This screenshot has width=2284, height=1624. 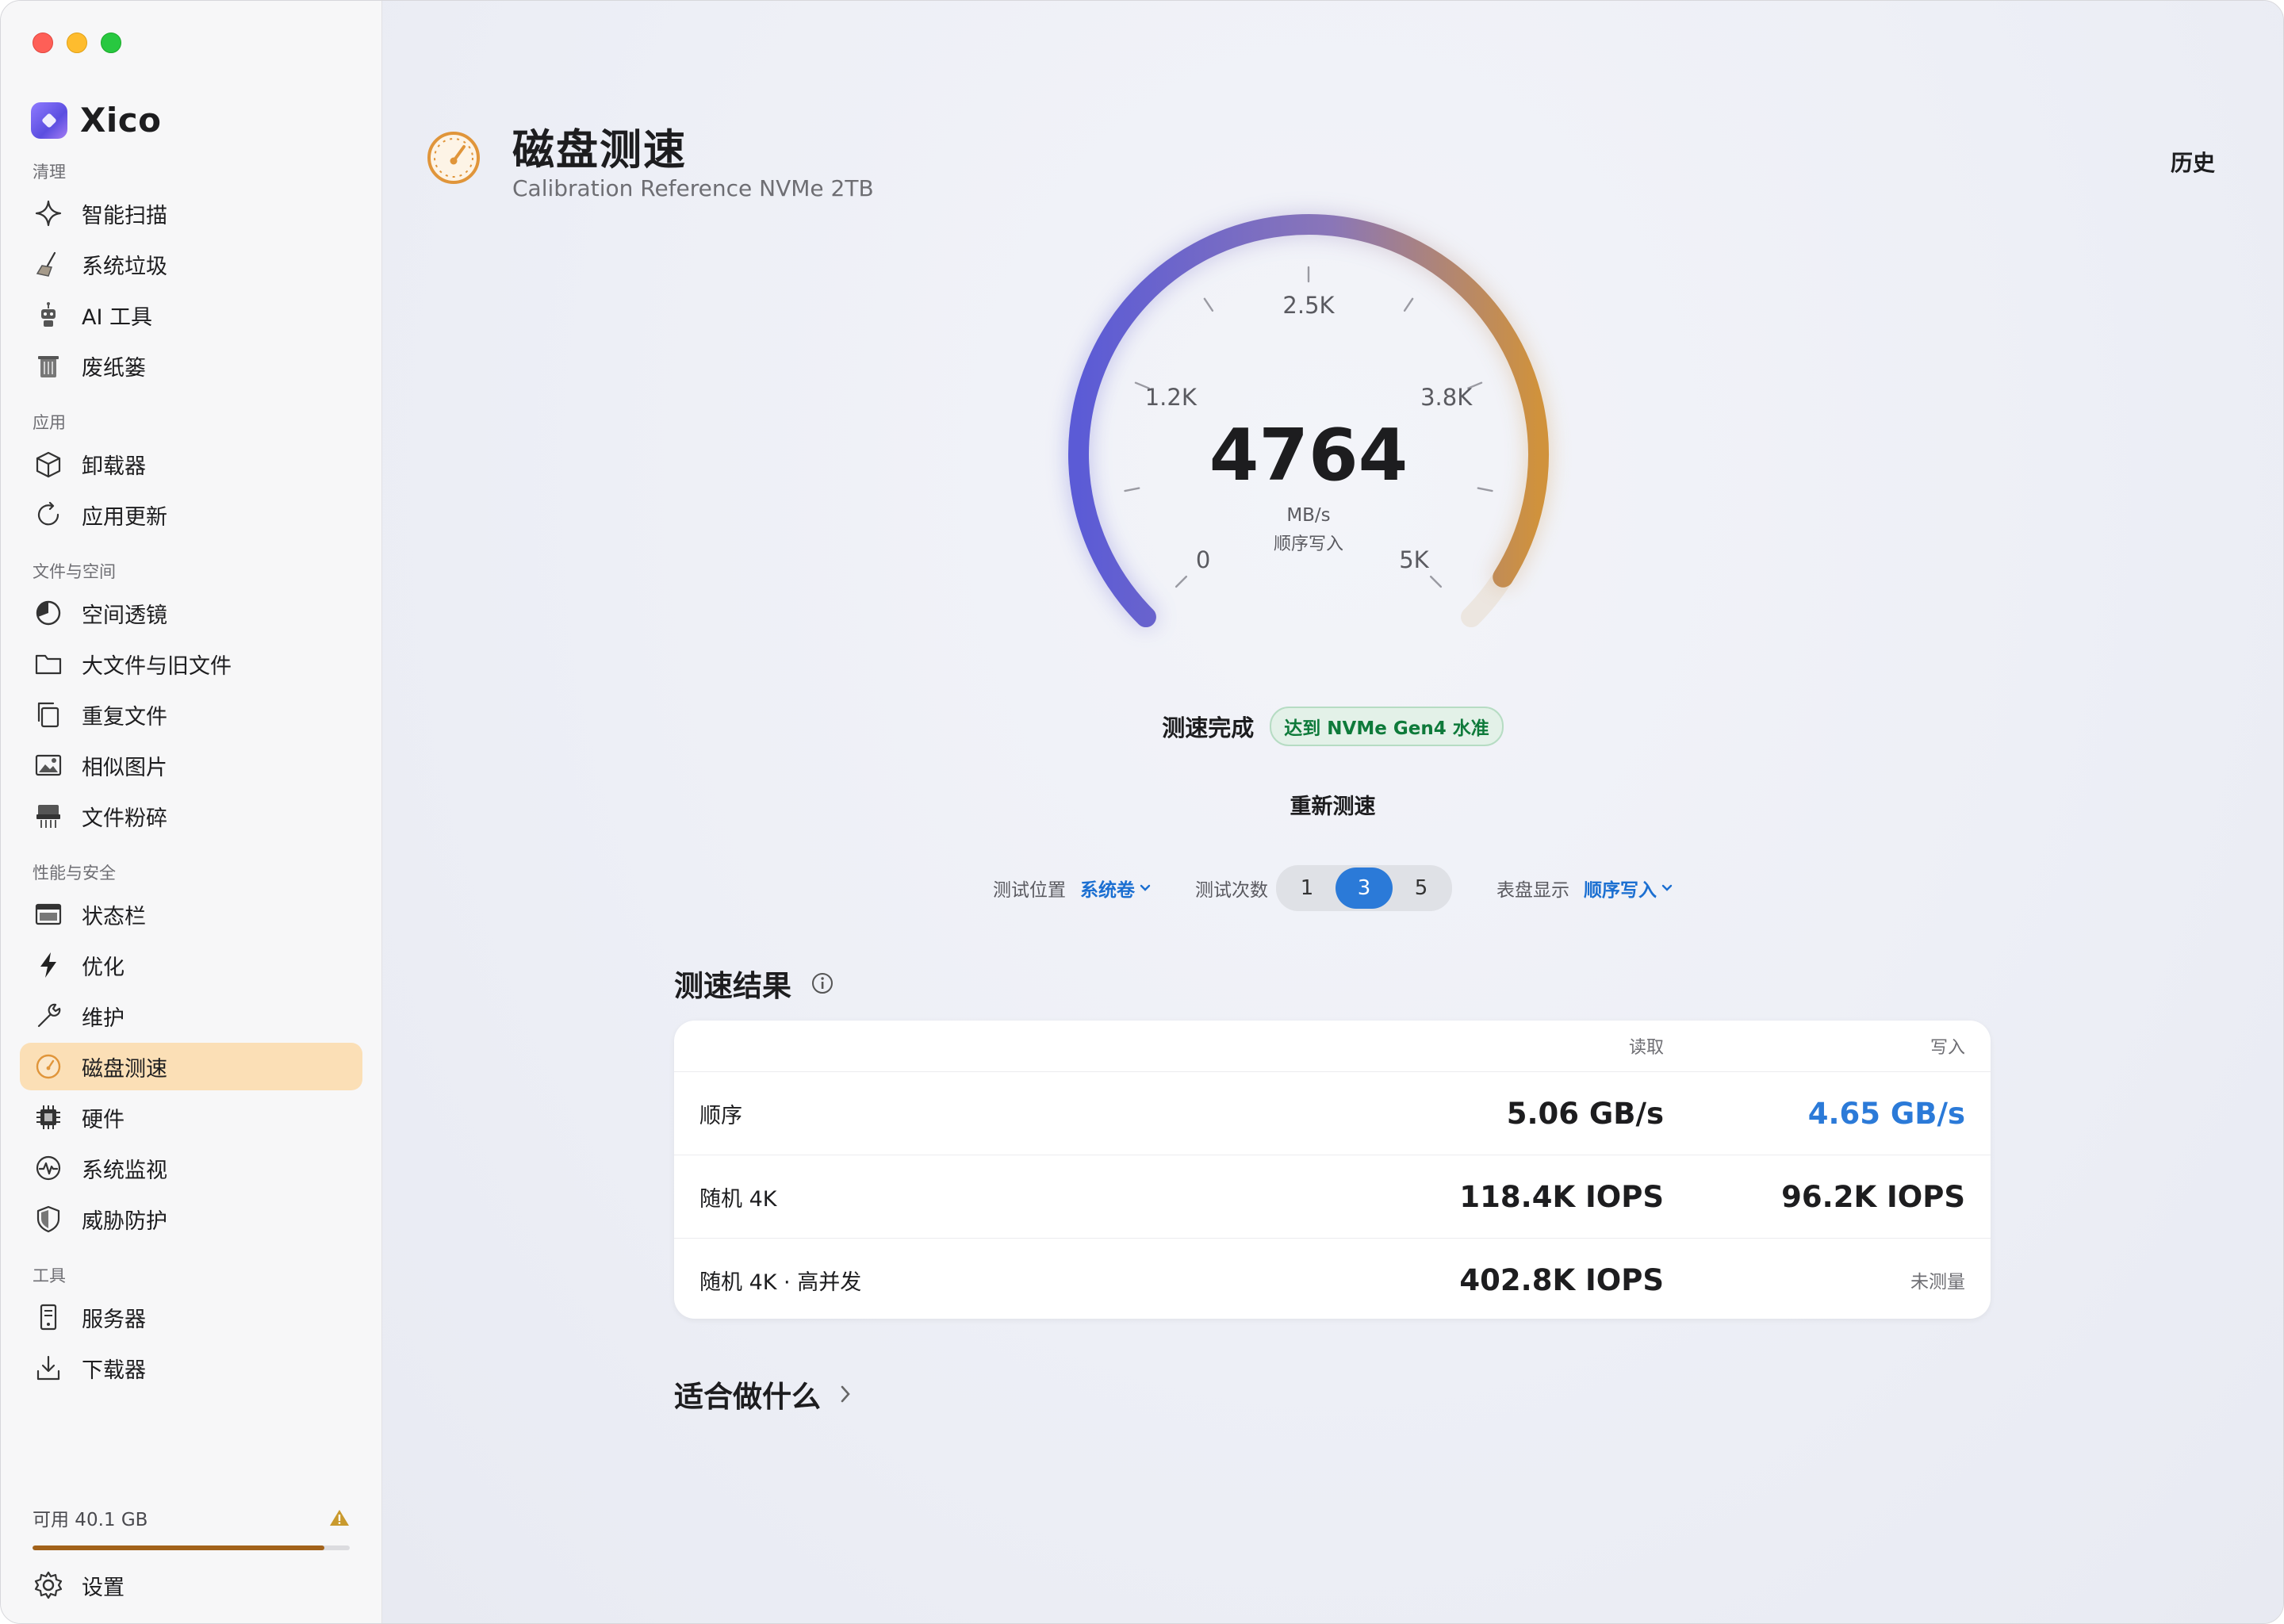 What do you see at coordinates (48, 1317) in the screenshot?
I see `server-icon` at bounding box center [48, 1317].